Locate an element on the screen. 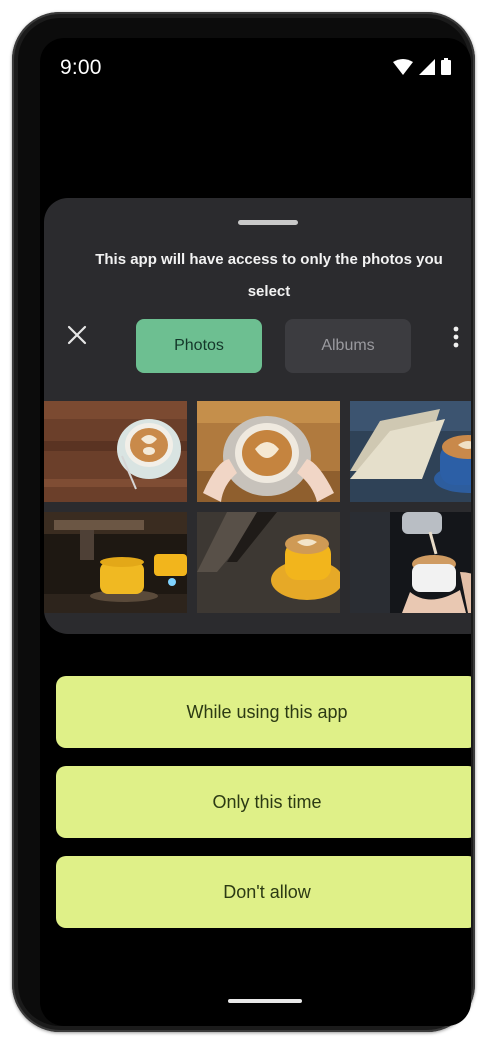  more-vertical-icon is located at coordinates (456, 337).